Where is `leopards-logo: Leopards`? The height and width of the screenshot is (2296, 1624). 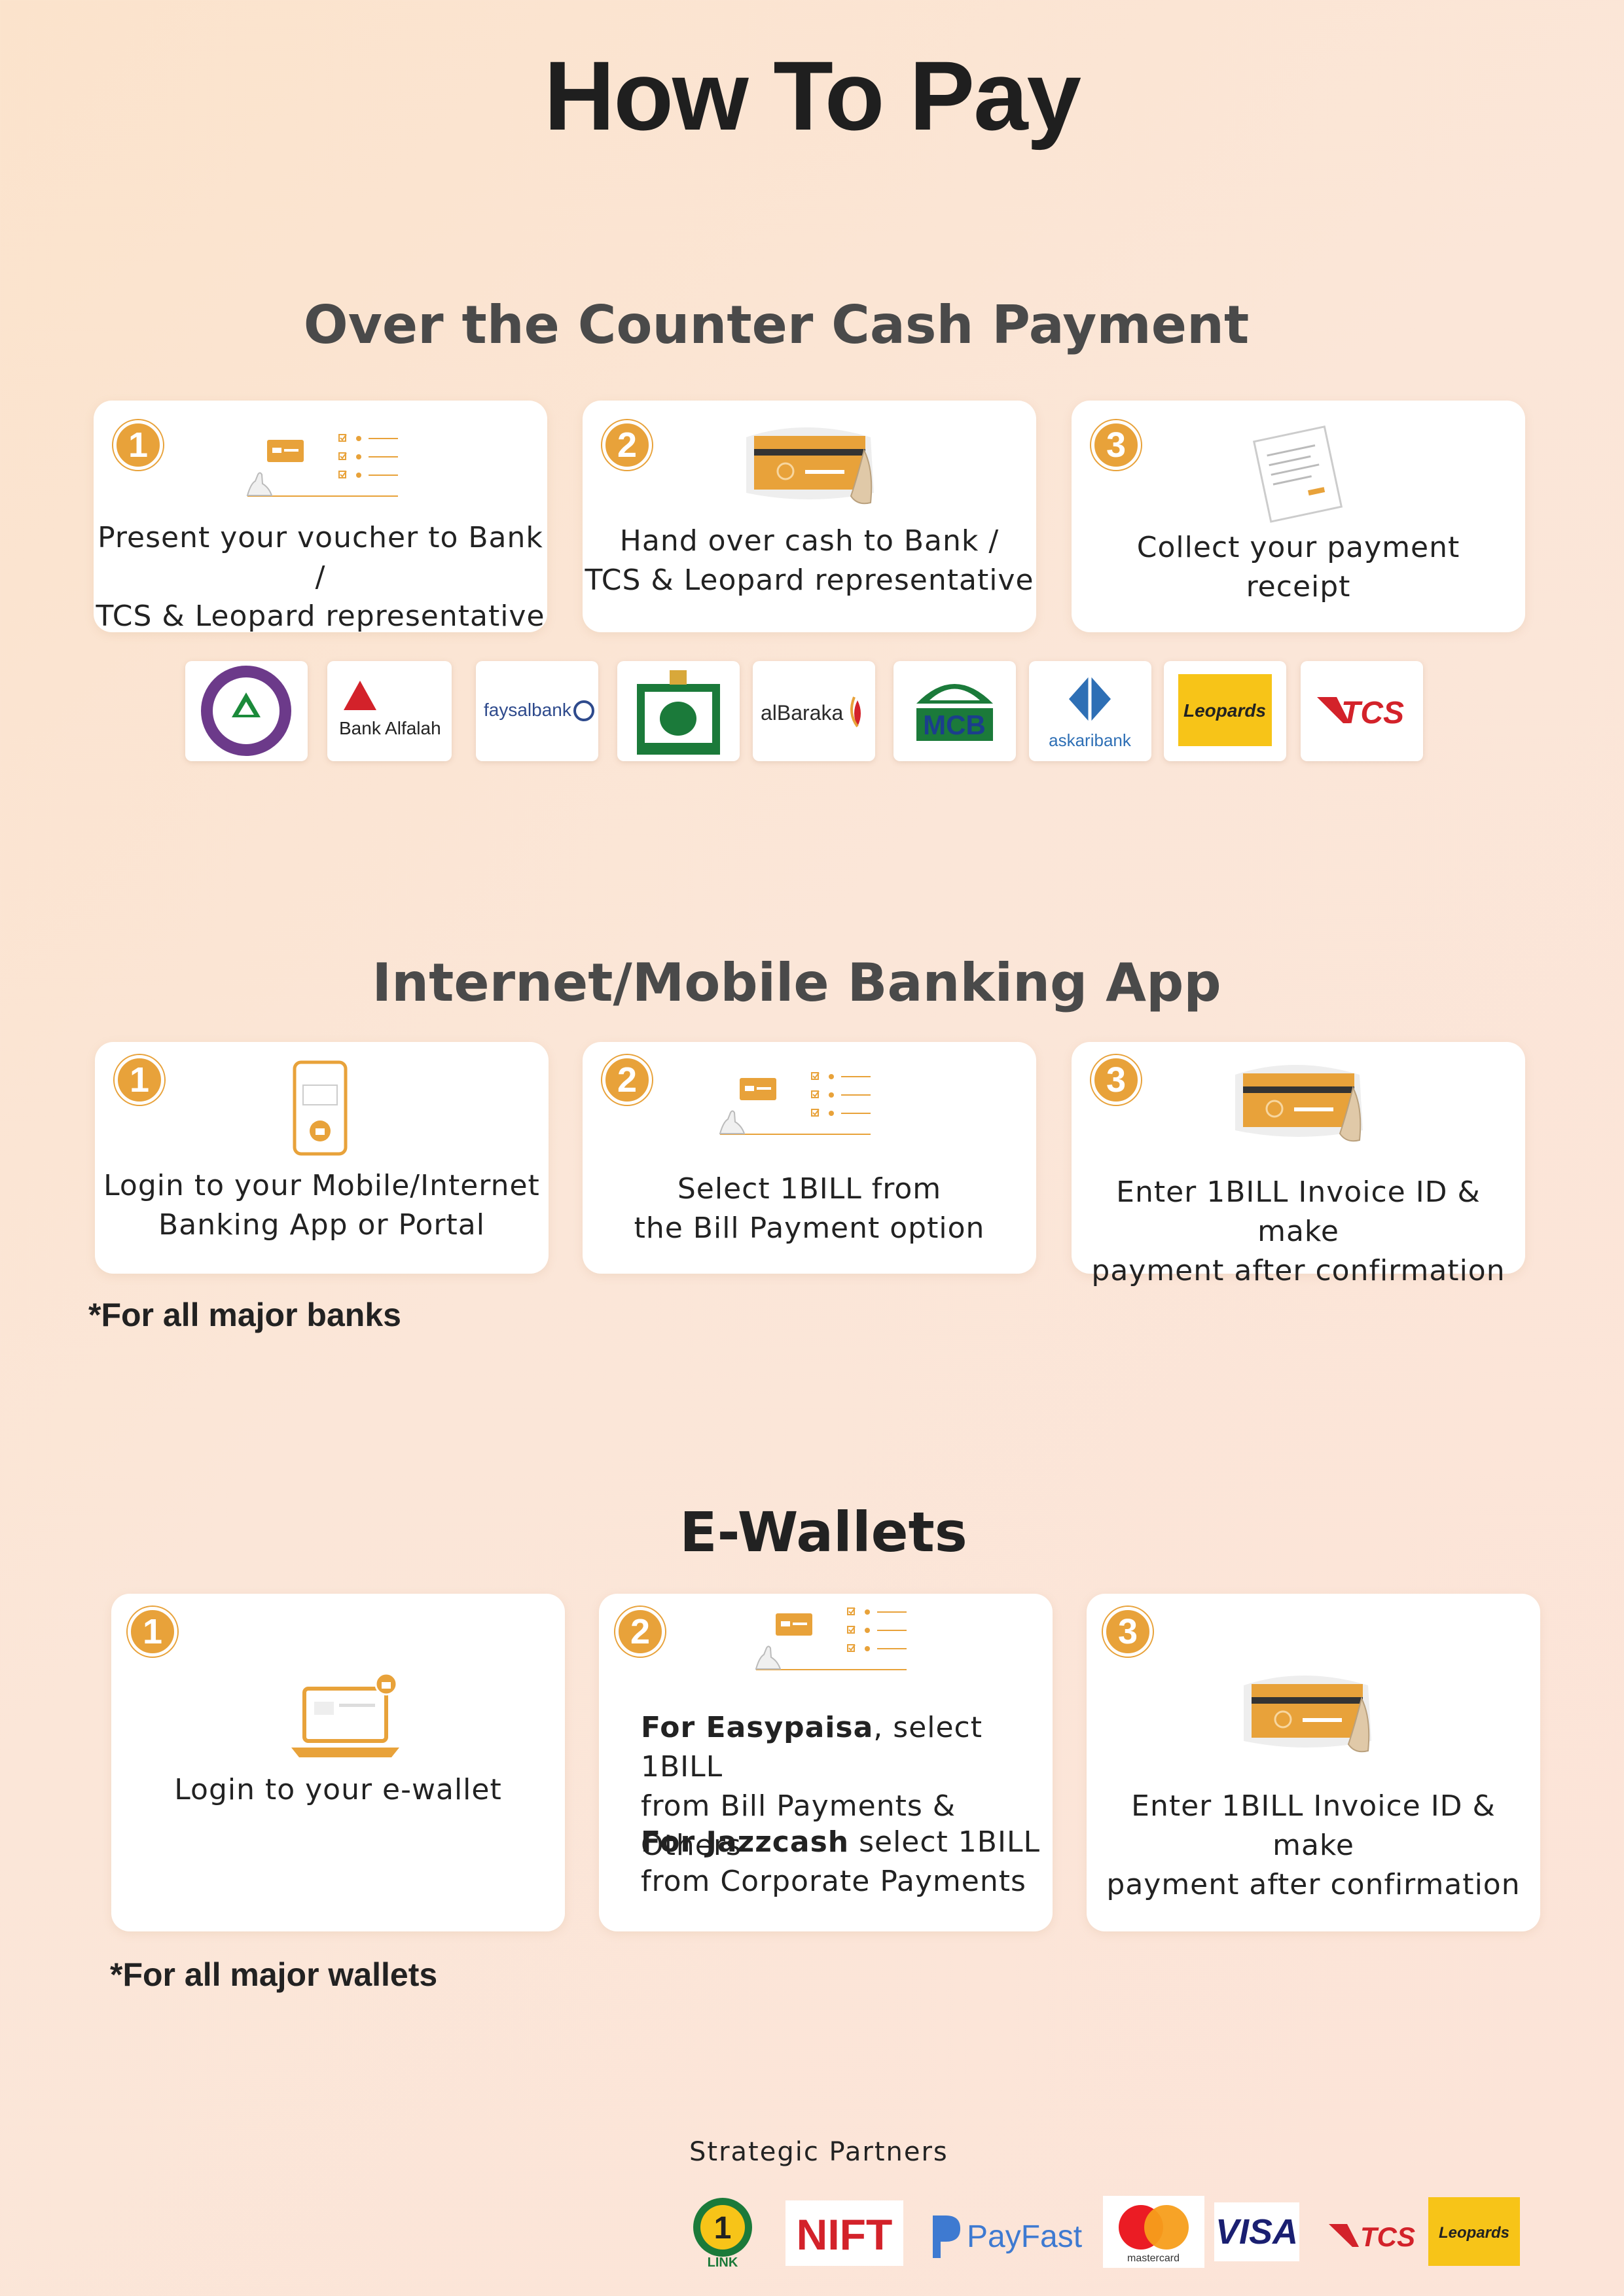 leopards-logo: Leopards is located at coordinates (1225, 711).